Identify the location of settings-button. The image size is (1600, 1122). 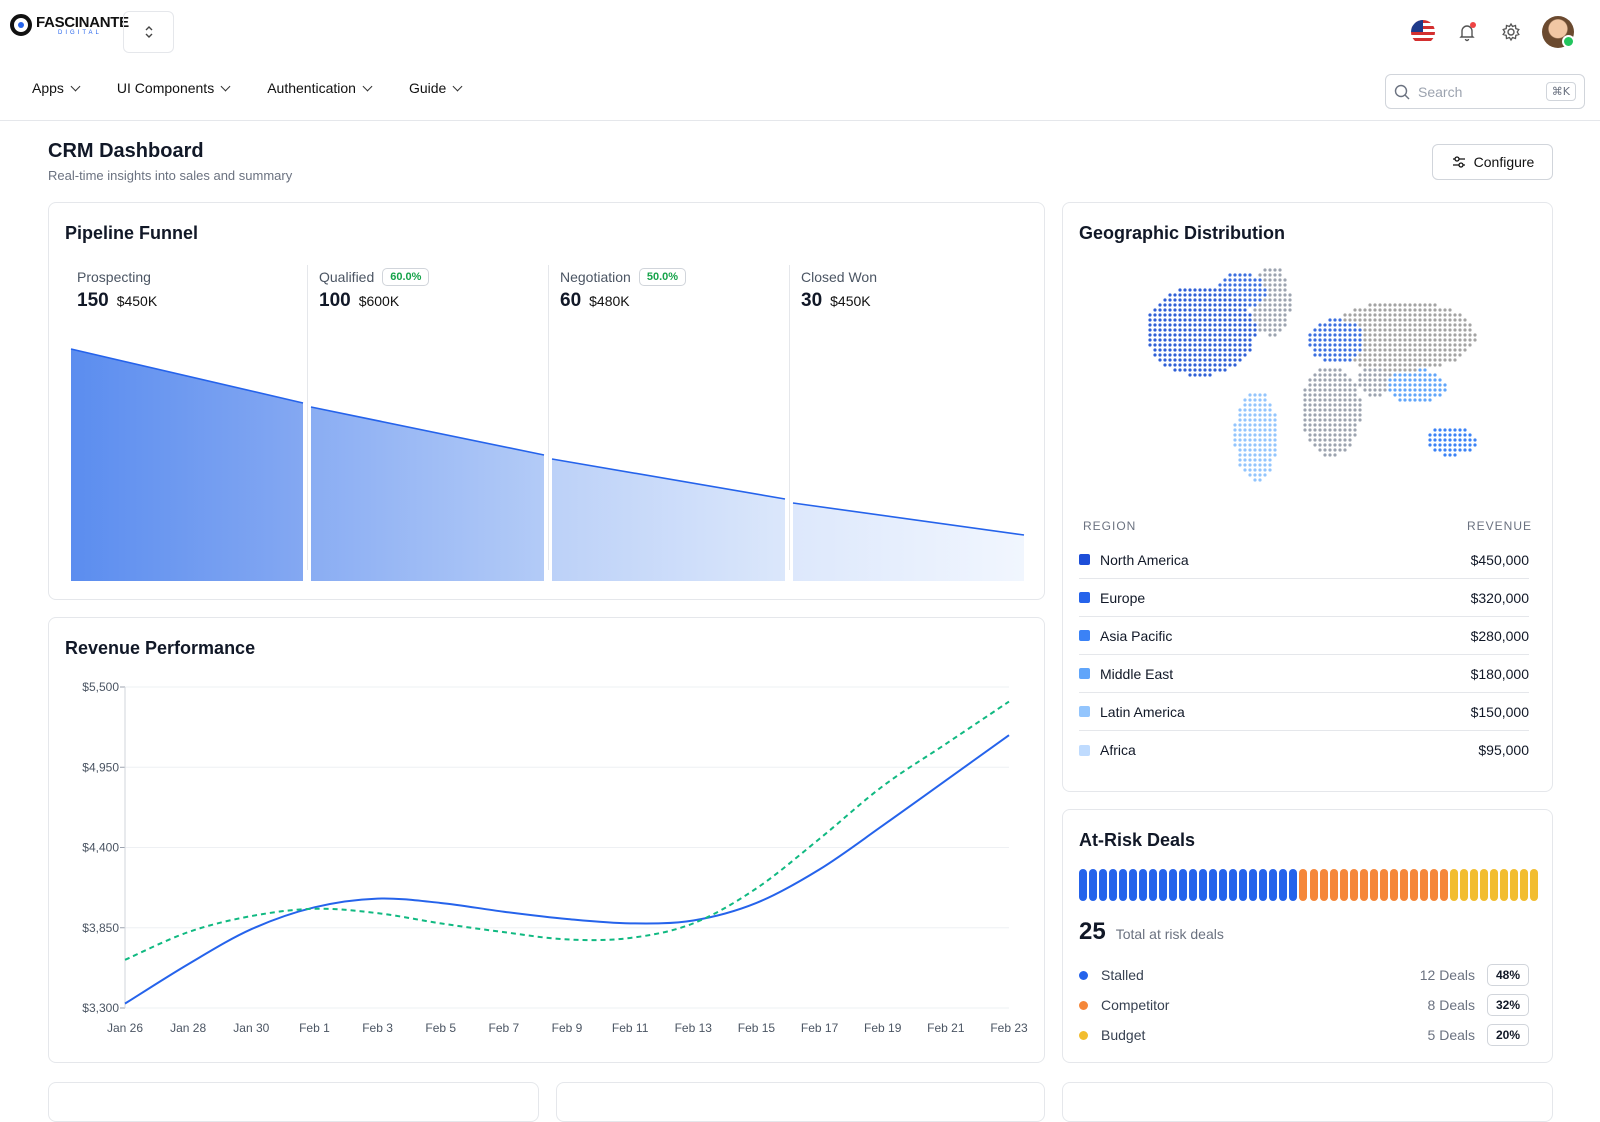
(1511, 32).